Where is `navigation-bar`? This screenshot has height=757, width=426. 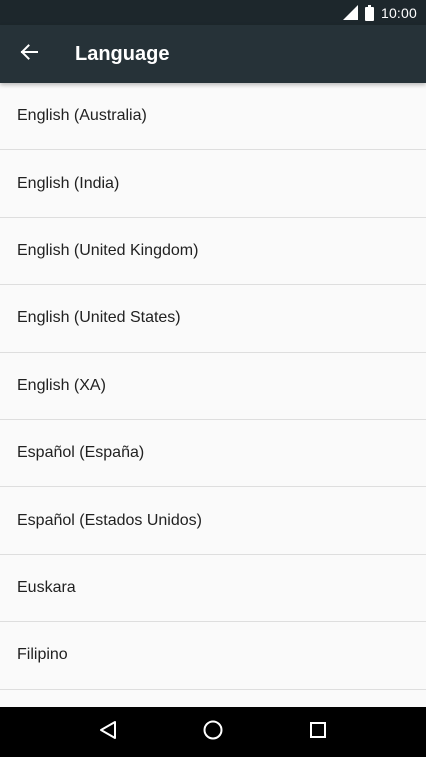 navigation-bar is located at coordinates (213, 732).